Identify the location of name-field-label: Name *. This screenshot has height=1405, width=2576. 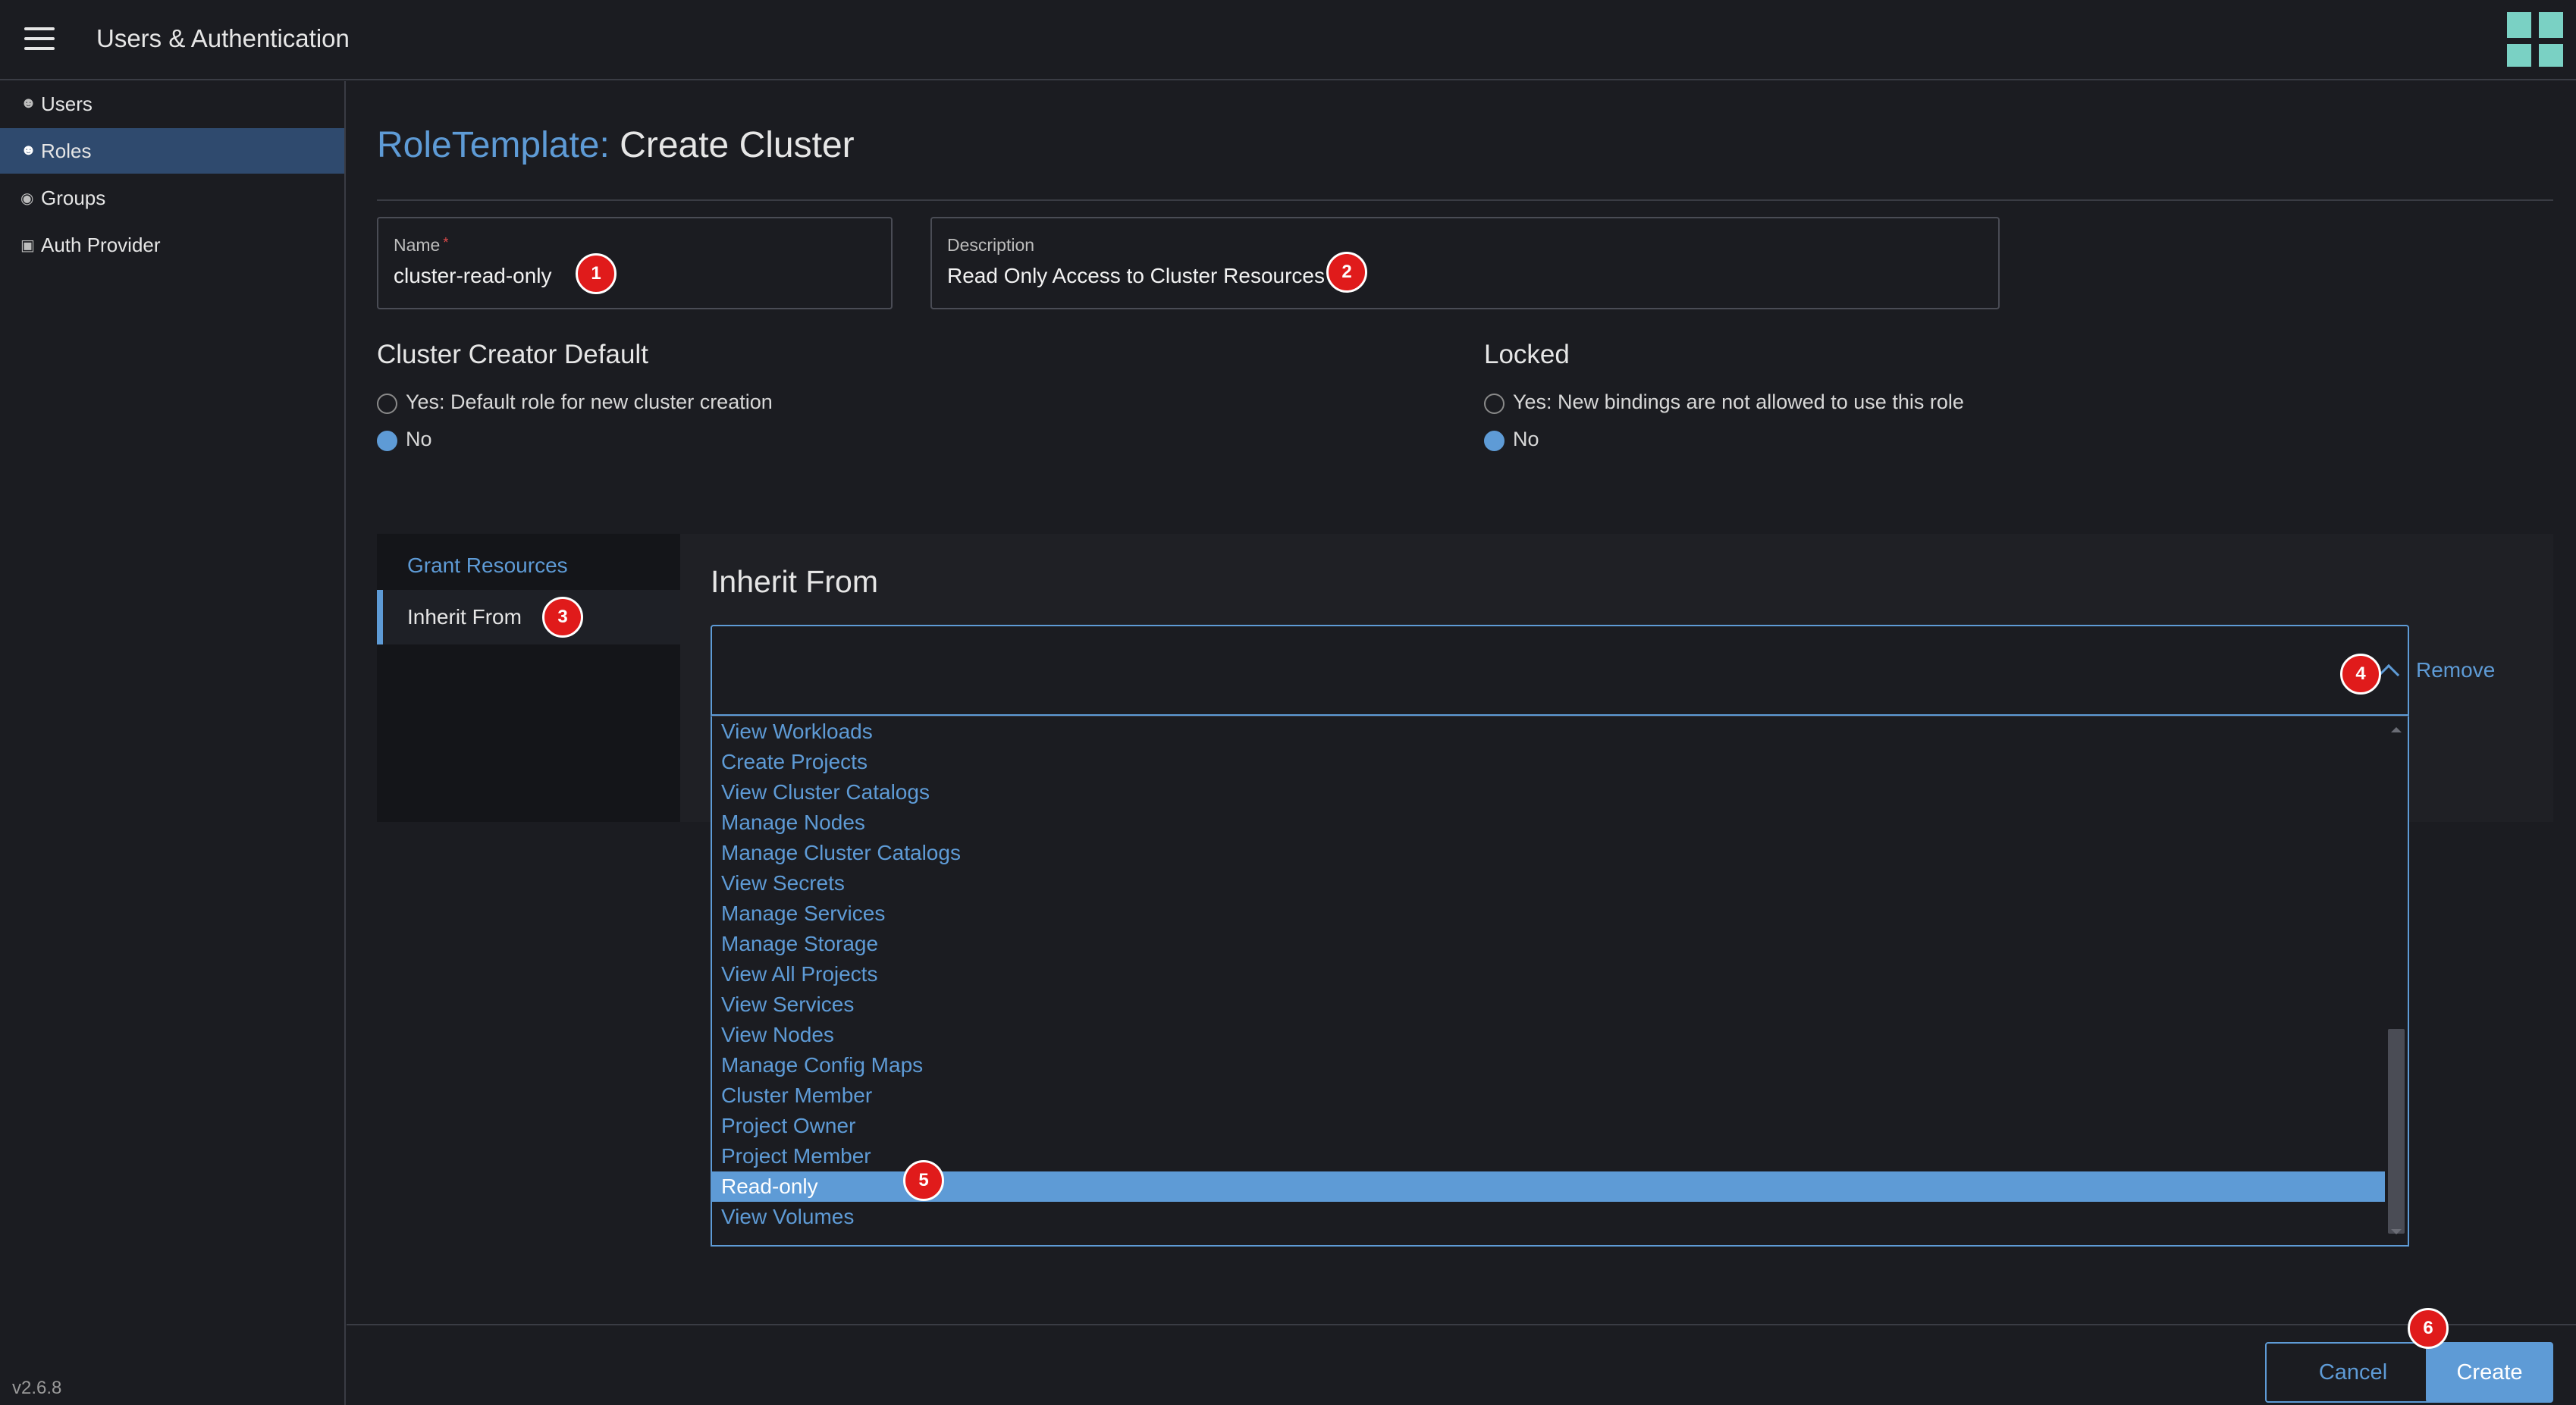
(421, 245).